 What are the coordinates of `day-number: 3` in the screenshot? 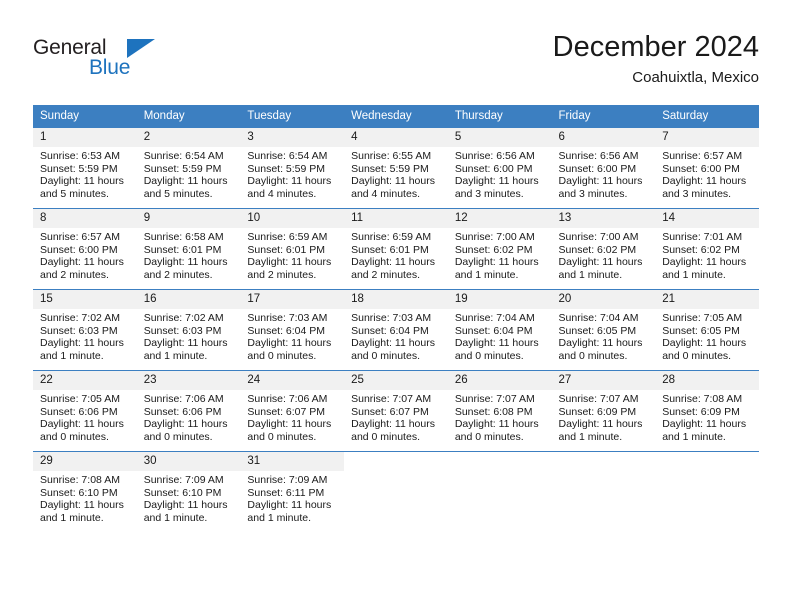 It's located at (292, 137).